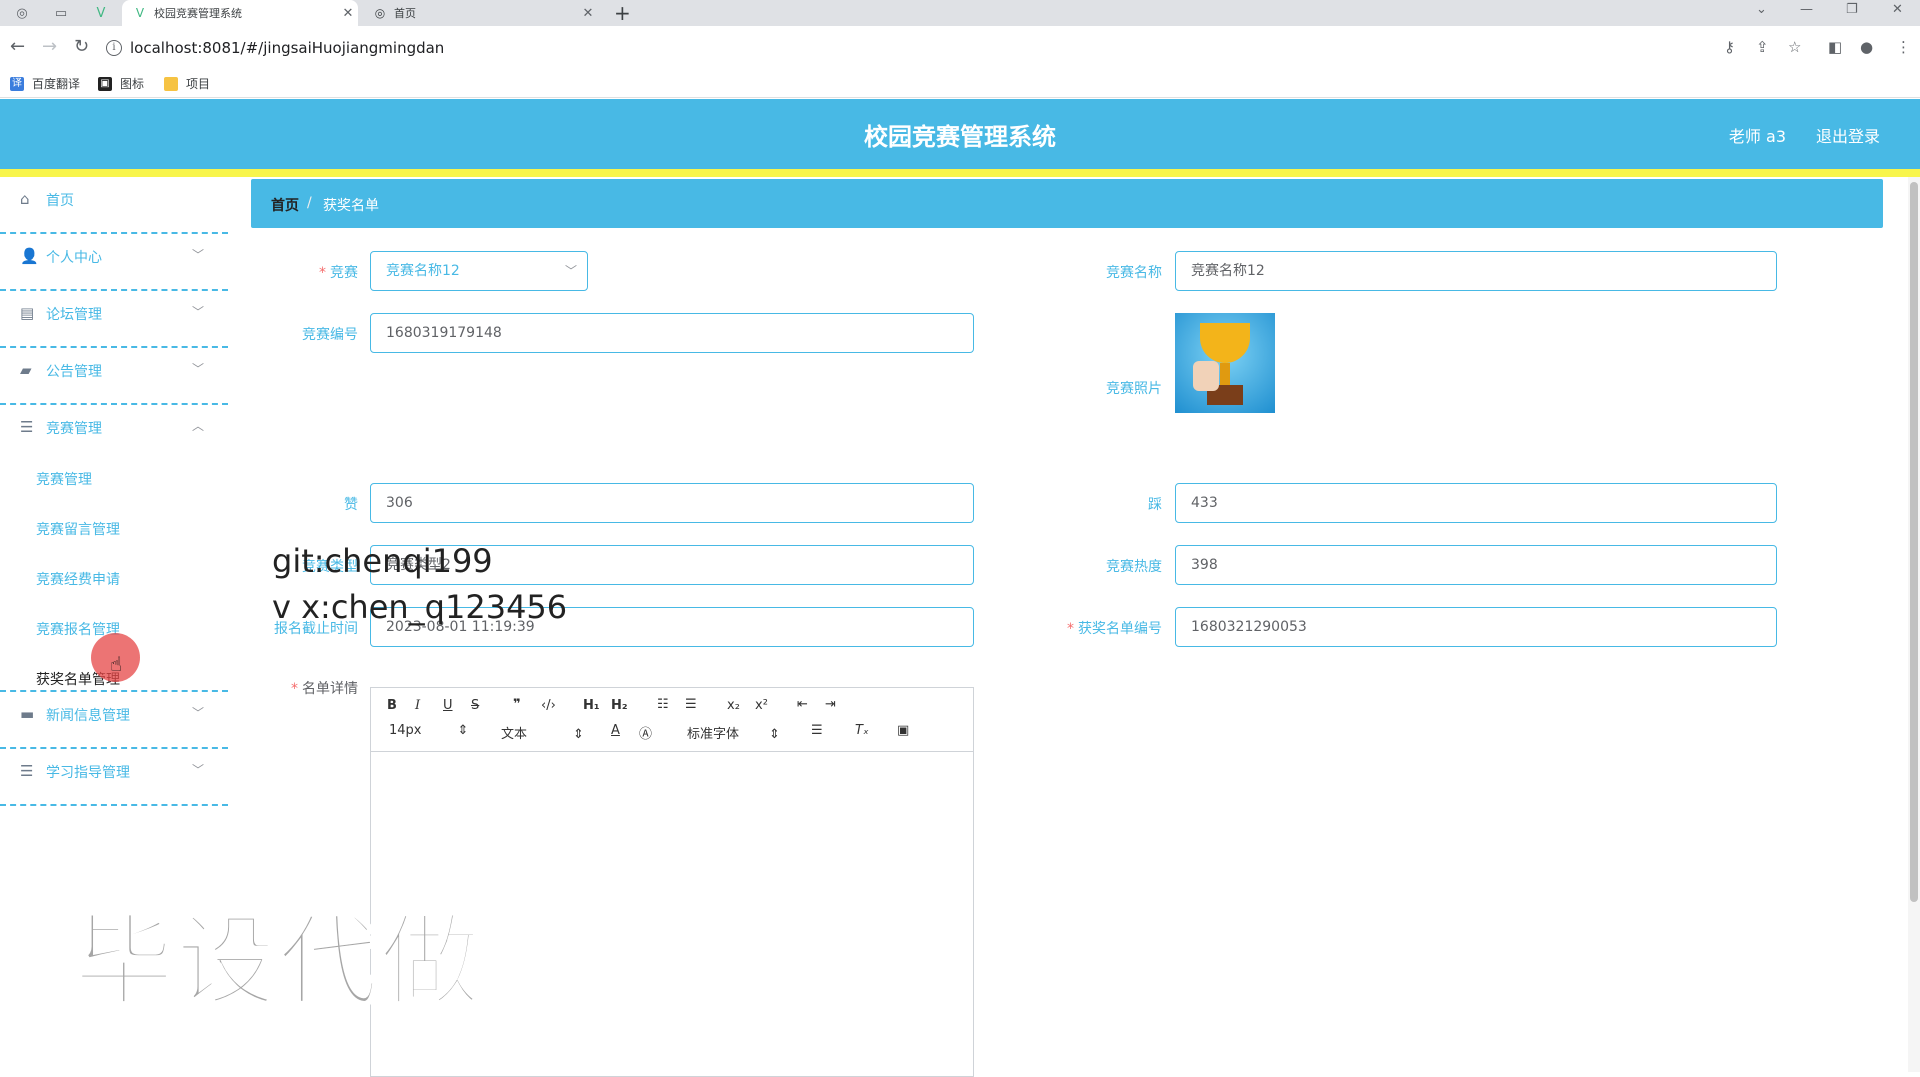  I want to click on scrollbar-thumb, so click(1914, 542).